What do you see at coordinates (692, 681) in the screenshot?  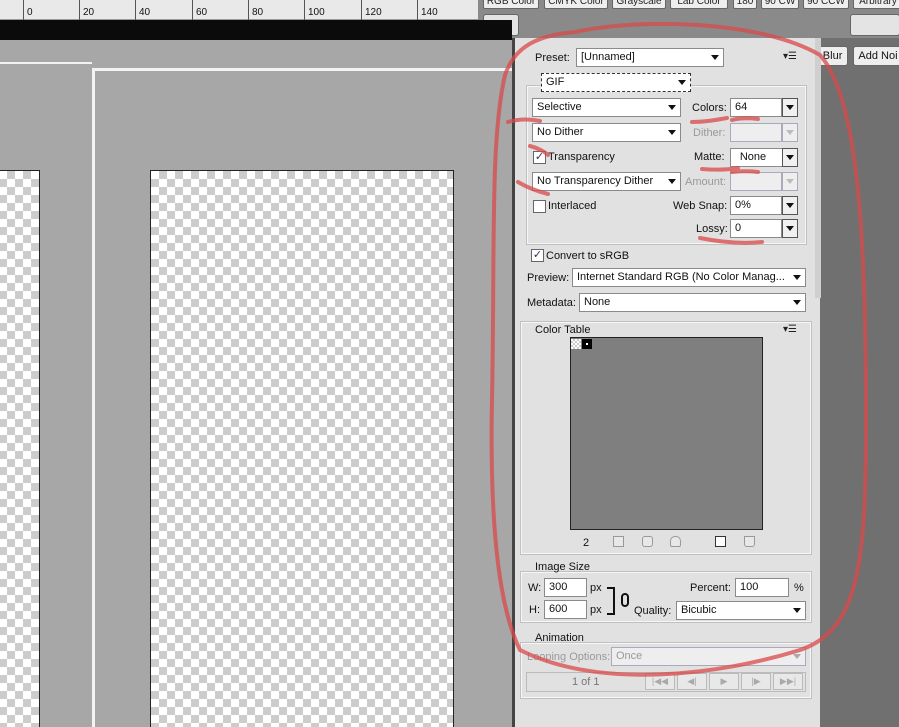 I see `previous-frame-button: ◀|` at bounding box center [692, 681].